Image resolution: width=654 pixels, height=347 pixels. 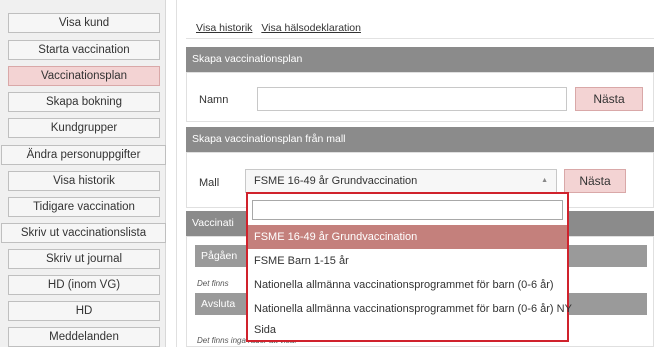 What do you see at coordinates (412, 99) in the screenshot?
I see `name-input` at bounding box center [412, 99].